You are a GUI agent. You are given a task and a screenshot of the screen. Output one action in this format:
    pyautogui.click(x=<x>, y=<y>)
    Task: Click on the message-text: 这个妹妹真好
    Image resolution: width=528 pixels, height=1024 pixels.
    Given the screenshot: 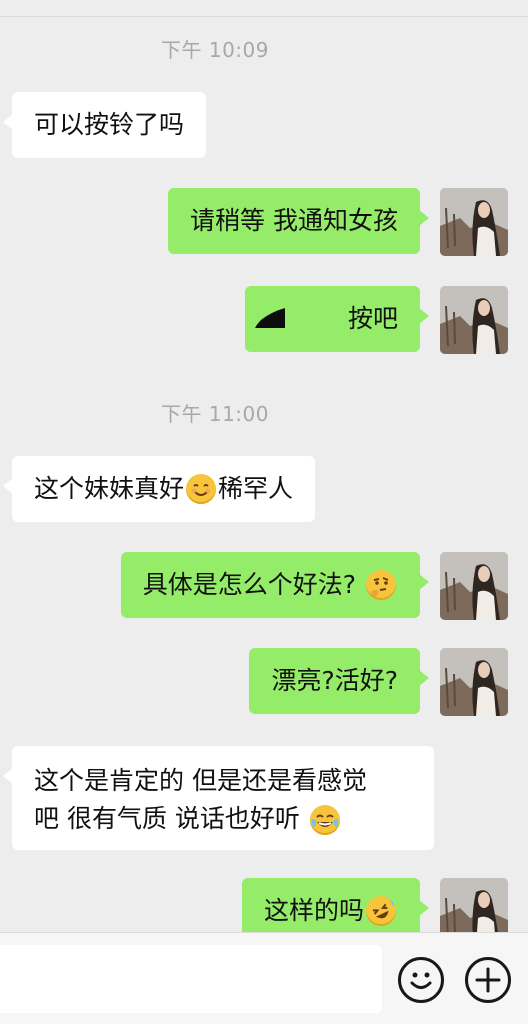 What is the action you would take?
    pyautogui.click(x=109, y=488)
    